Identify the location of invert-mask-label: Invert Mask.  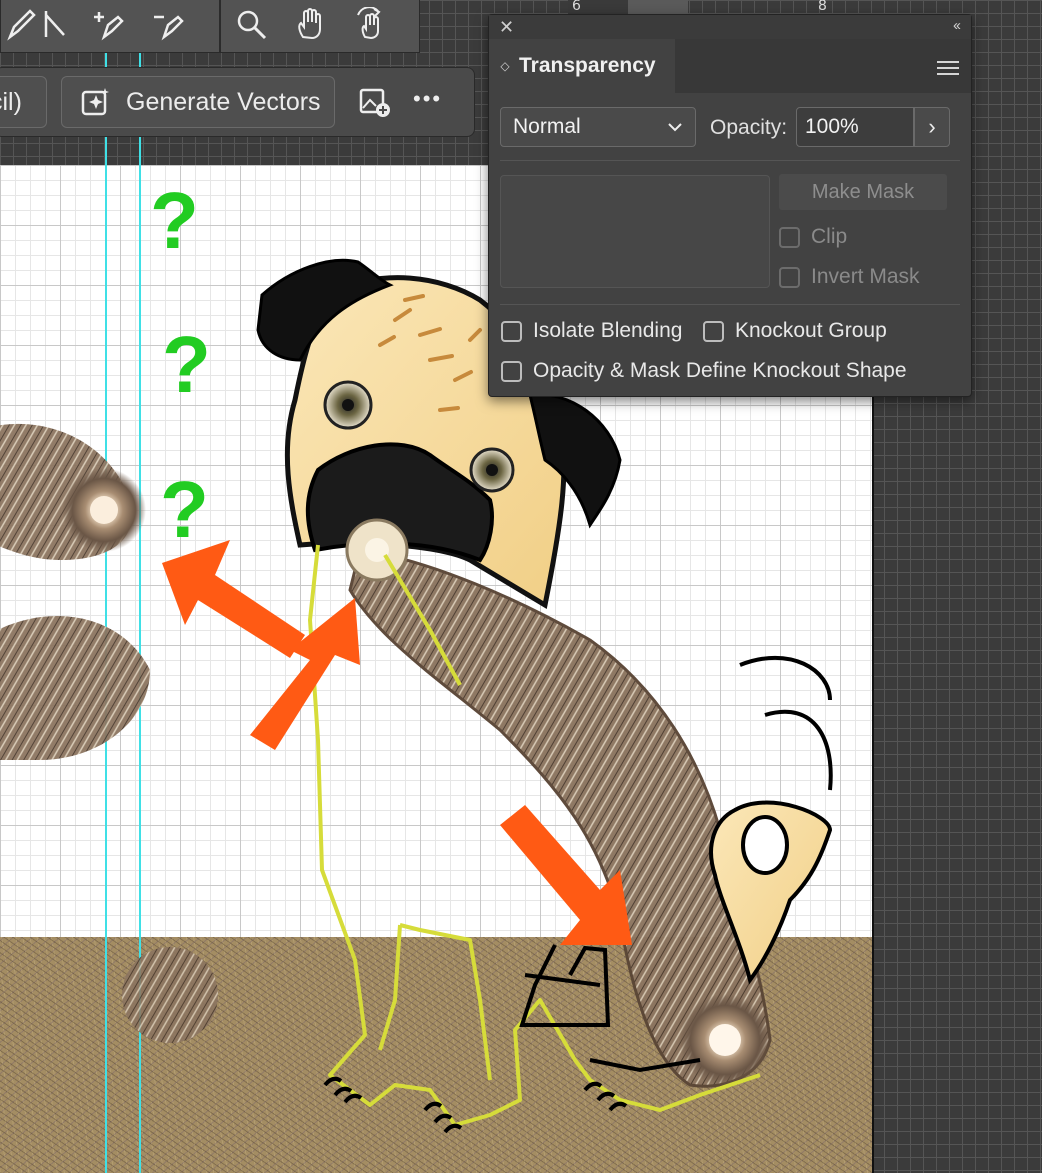
(865, 276).